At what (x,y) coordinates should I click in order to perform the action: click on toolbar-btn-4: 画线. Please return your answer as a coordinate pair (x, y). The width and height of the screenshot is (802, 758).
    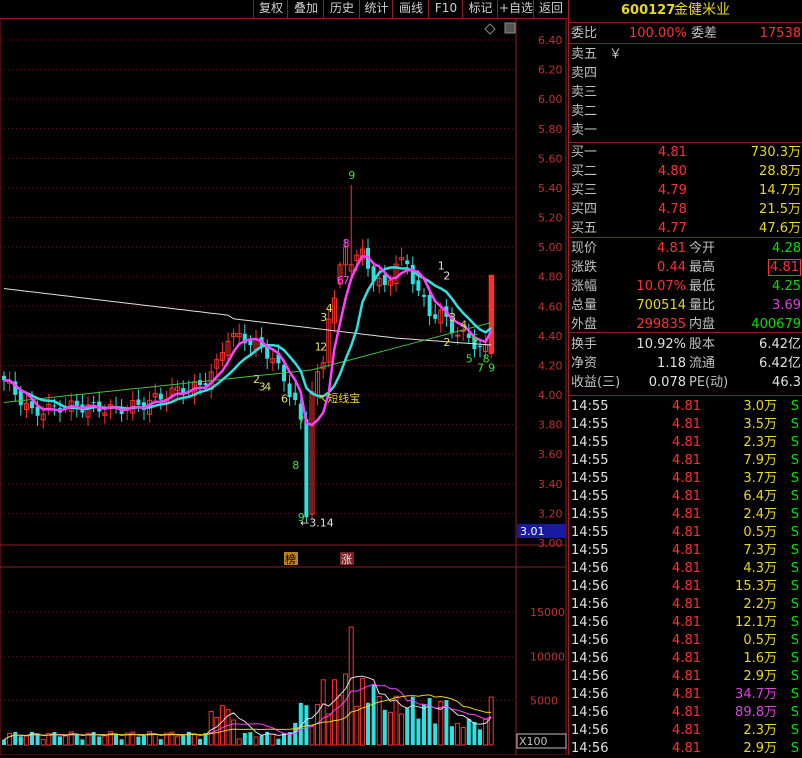
    Looking at the image, I should click on (410, 9).